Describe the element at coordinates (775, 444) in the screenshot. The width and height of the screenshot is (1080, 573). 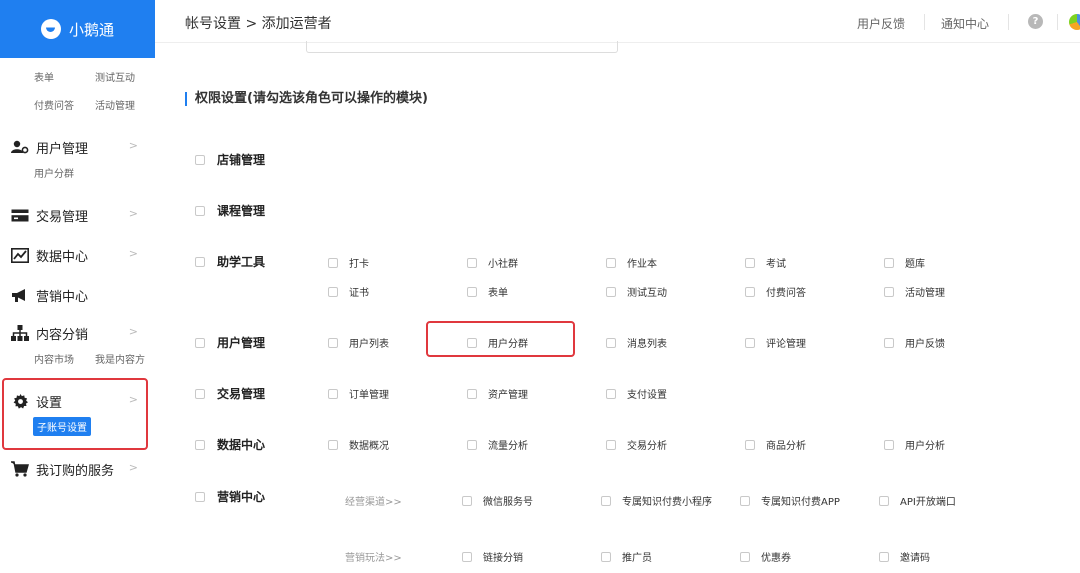
I see `checkbox-product-analysis: 商品分析` at that location.